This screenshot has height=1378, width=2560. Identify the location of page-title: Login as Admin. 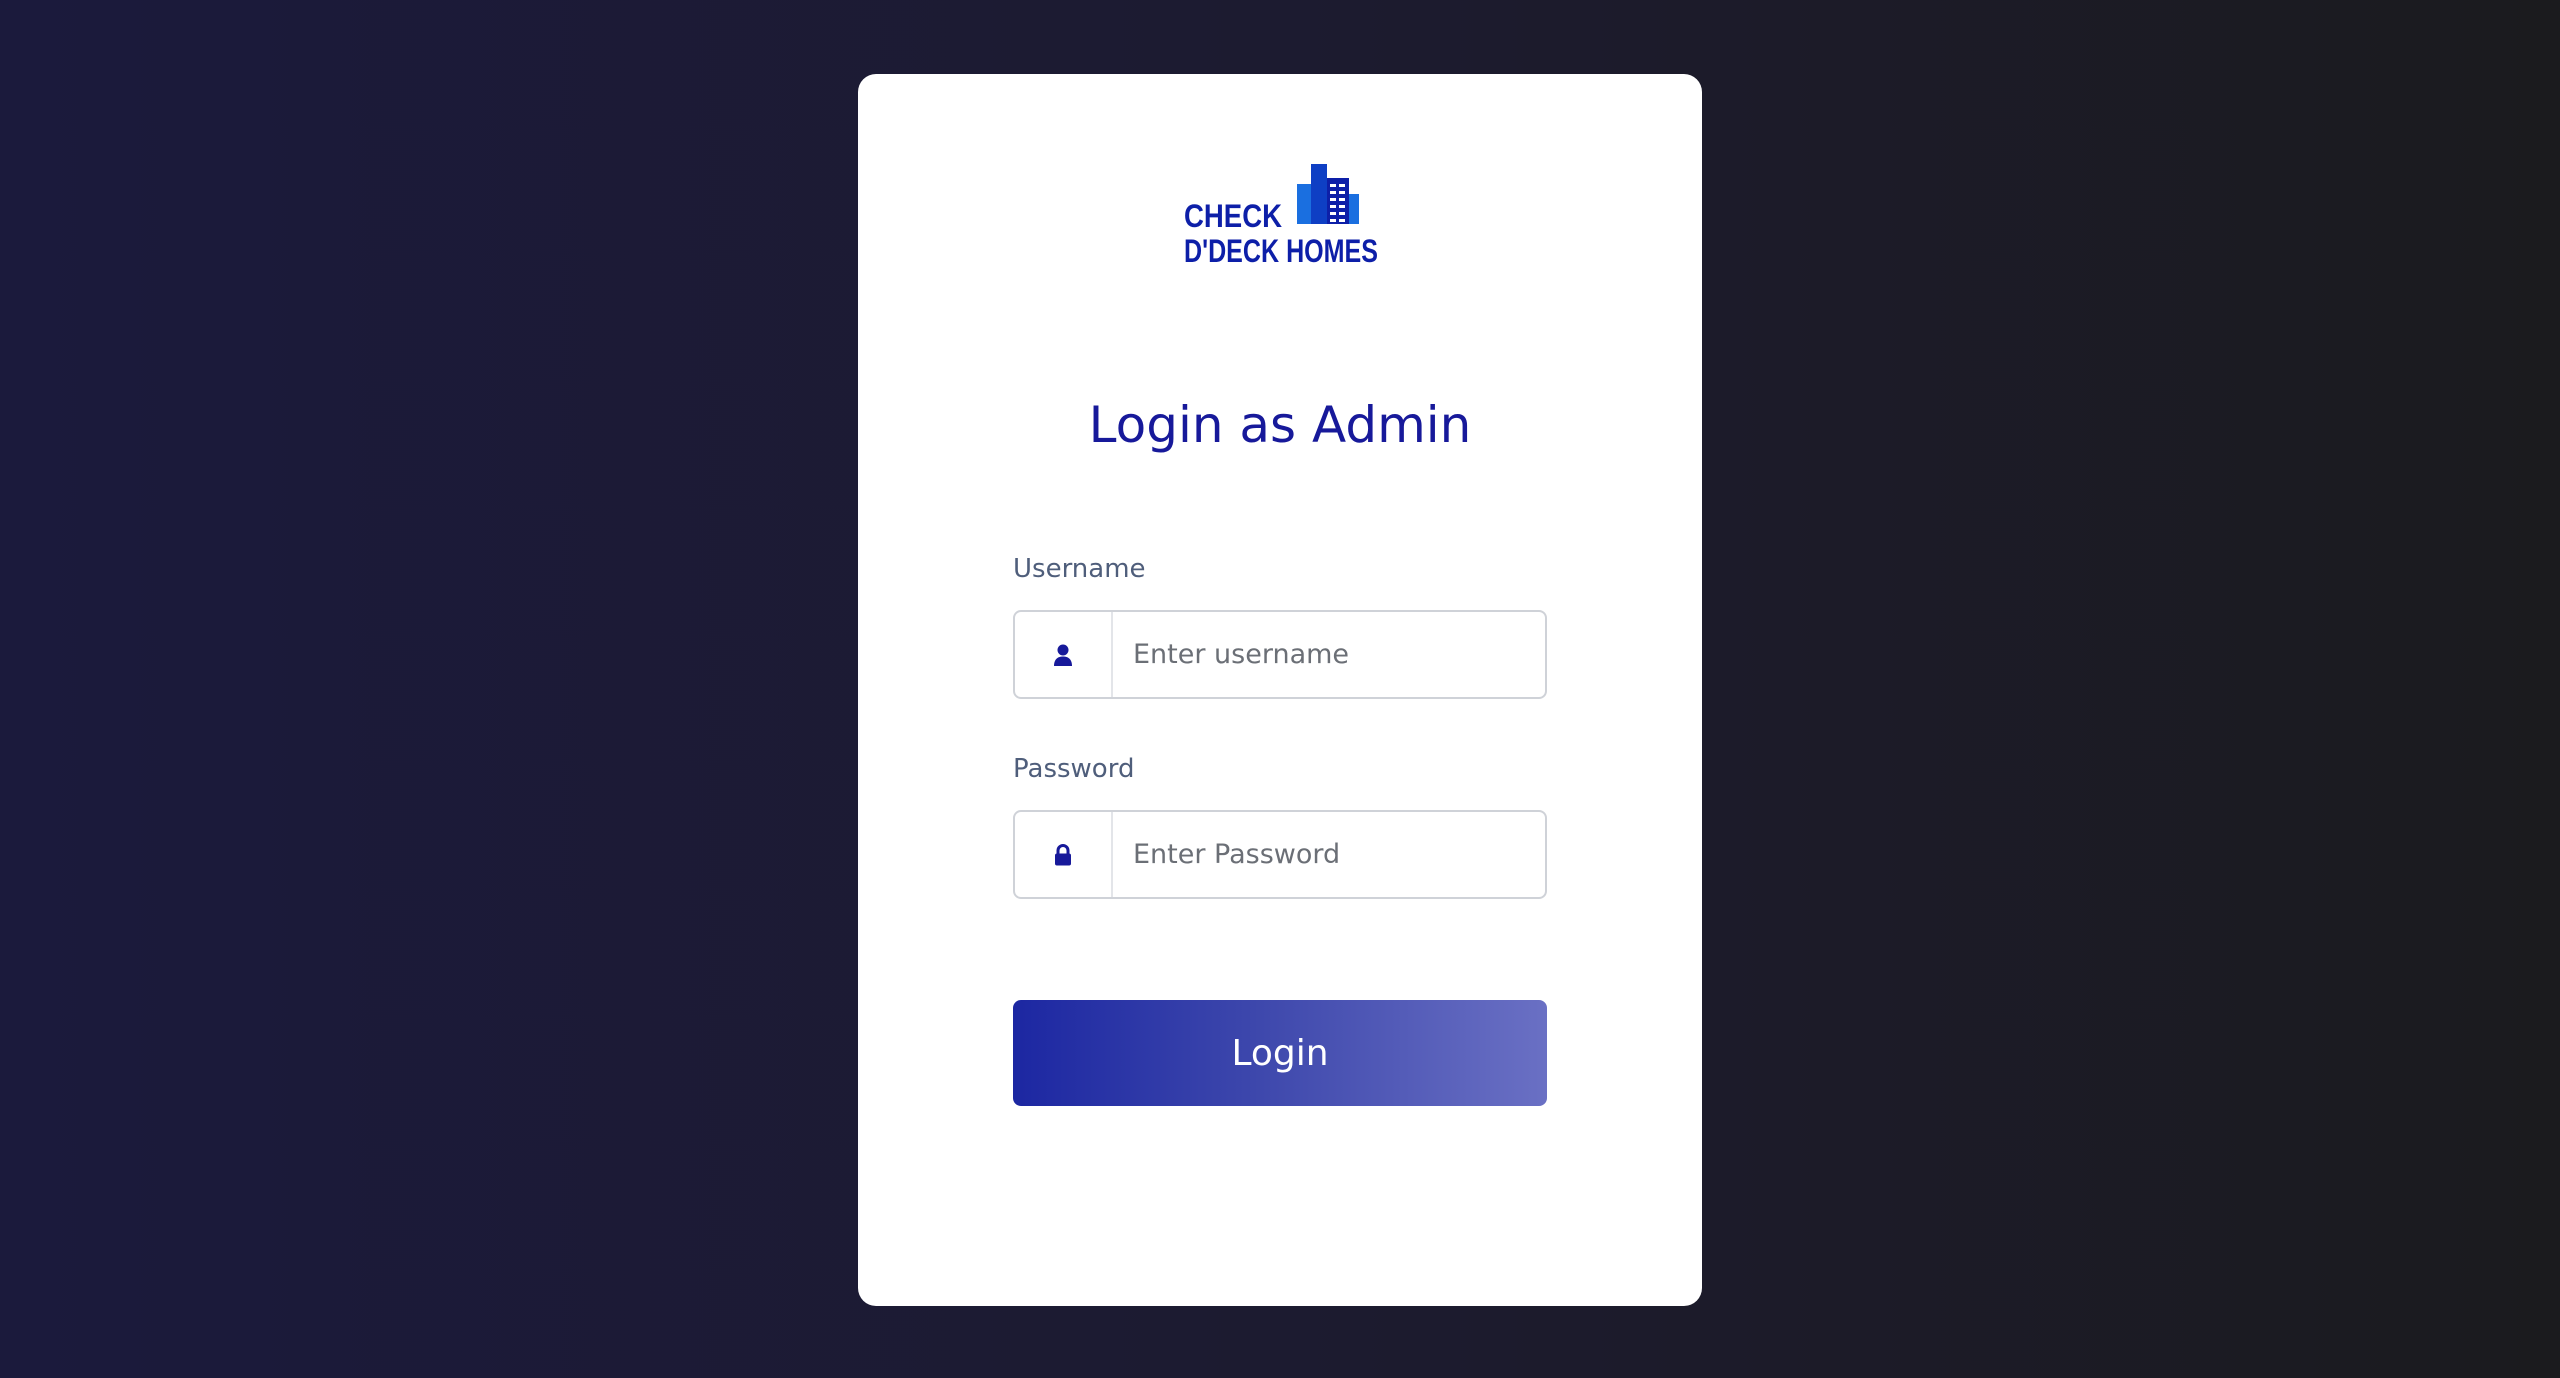
(1280, 425).